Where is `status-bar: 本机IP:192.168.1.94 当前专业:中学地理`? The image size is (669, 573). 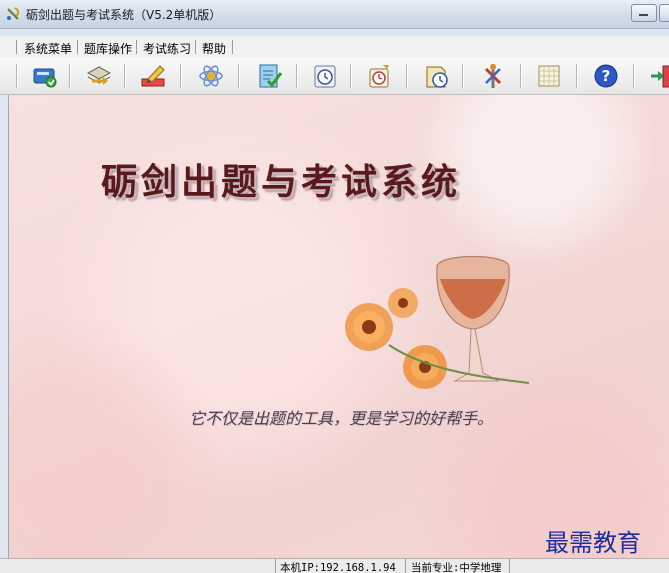
status-bar: 本机IP:192.168.1.94 当前专业:中学地理 is located at coordinates (334, 565).